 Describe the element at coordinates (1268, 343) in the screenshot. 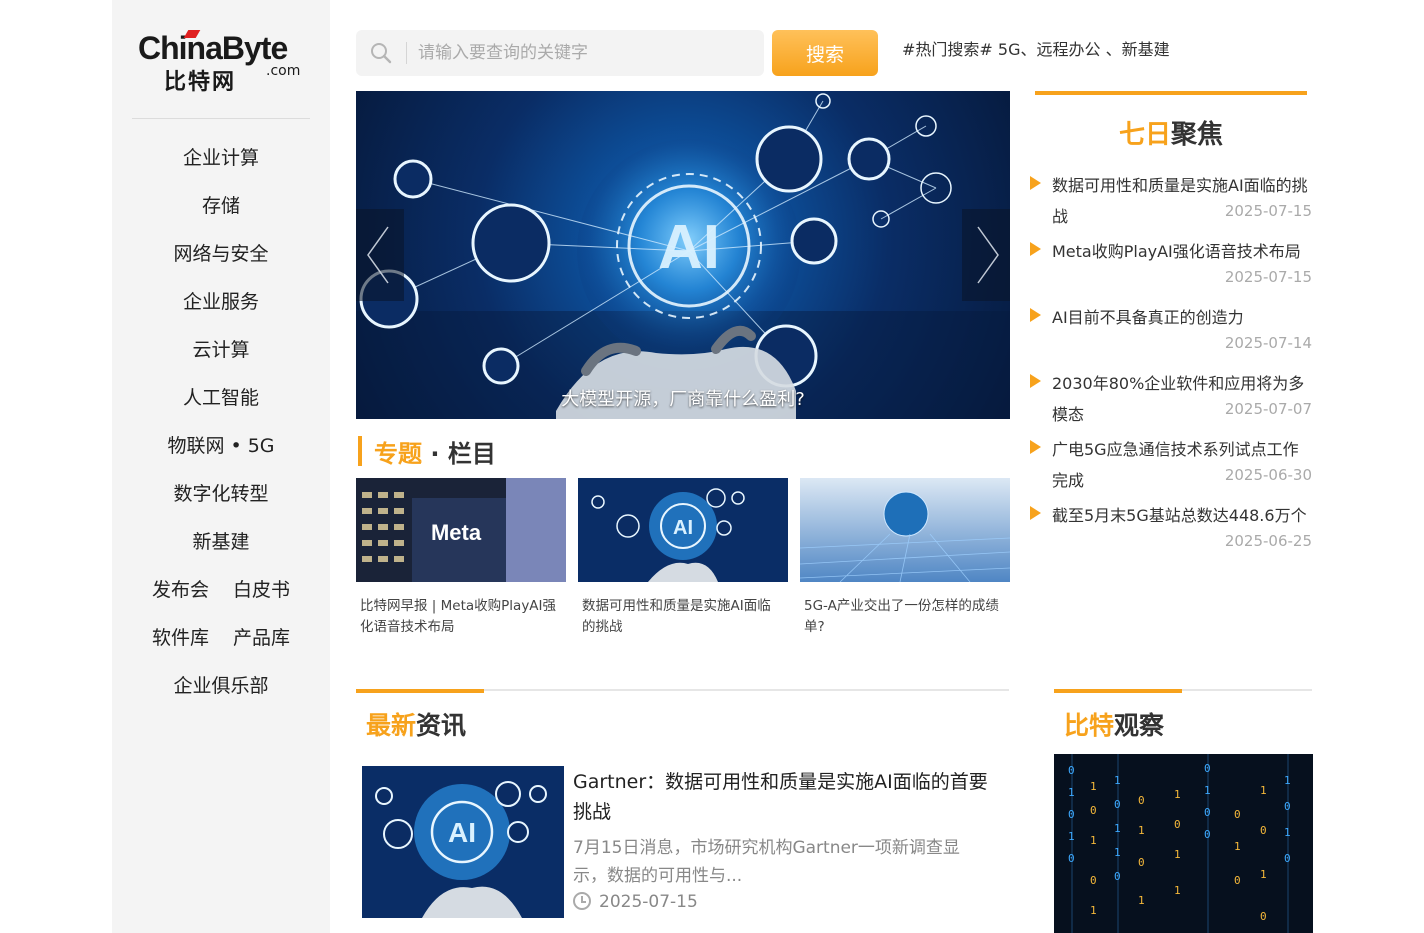

I see `focus-item-date: 2025-07-14` at that location.